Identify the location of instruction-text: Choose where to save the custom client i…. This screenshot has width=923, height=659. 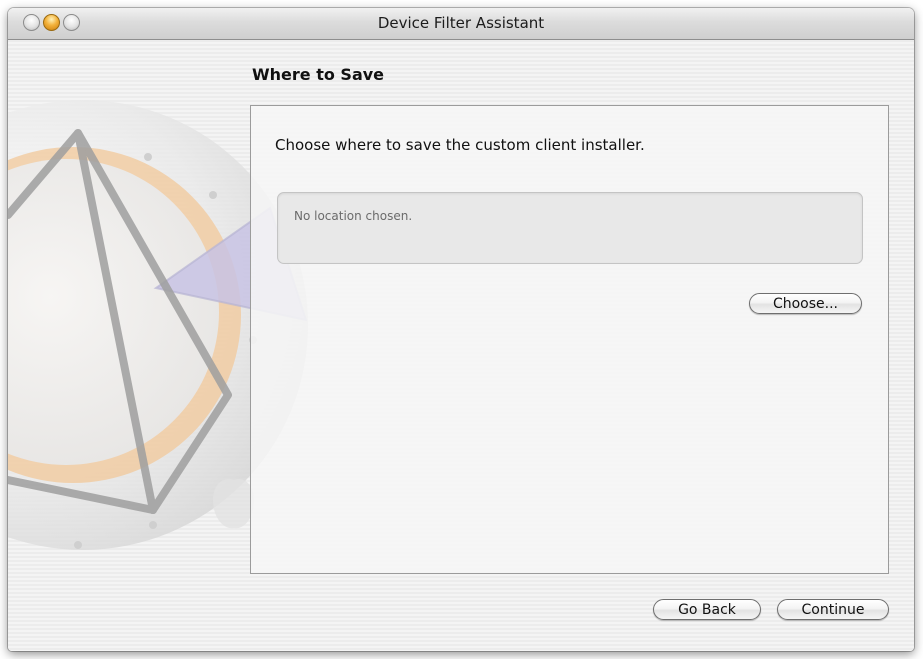
(460, 145).